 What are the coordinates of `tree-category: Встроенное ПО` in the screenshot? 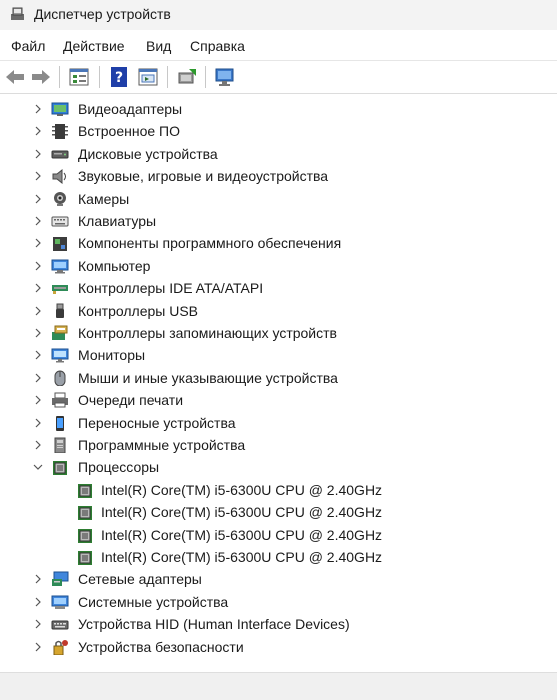 It's located at (278, 131).